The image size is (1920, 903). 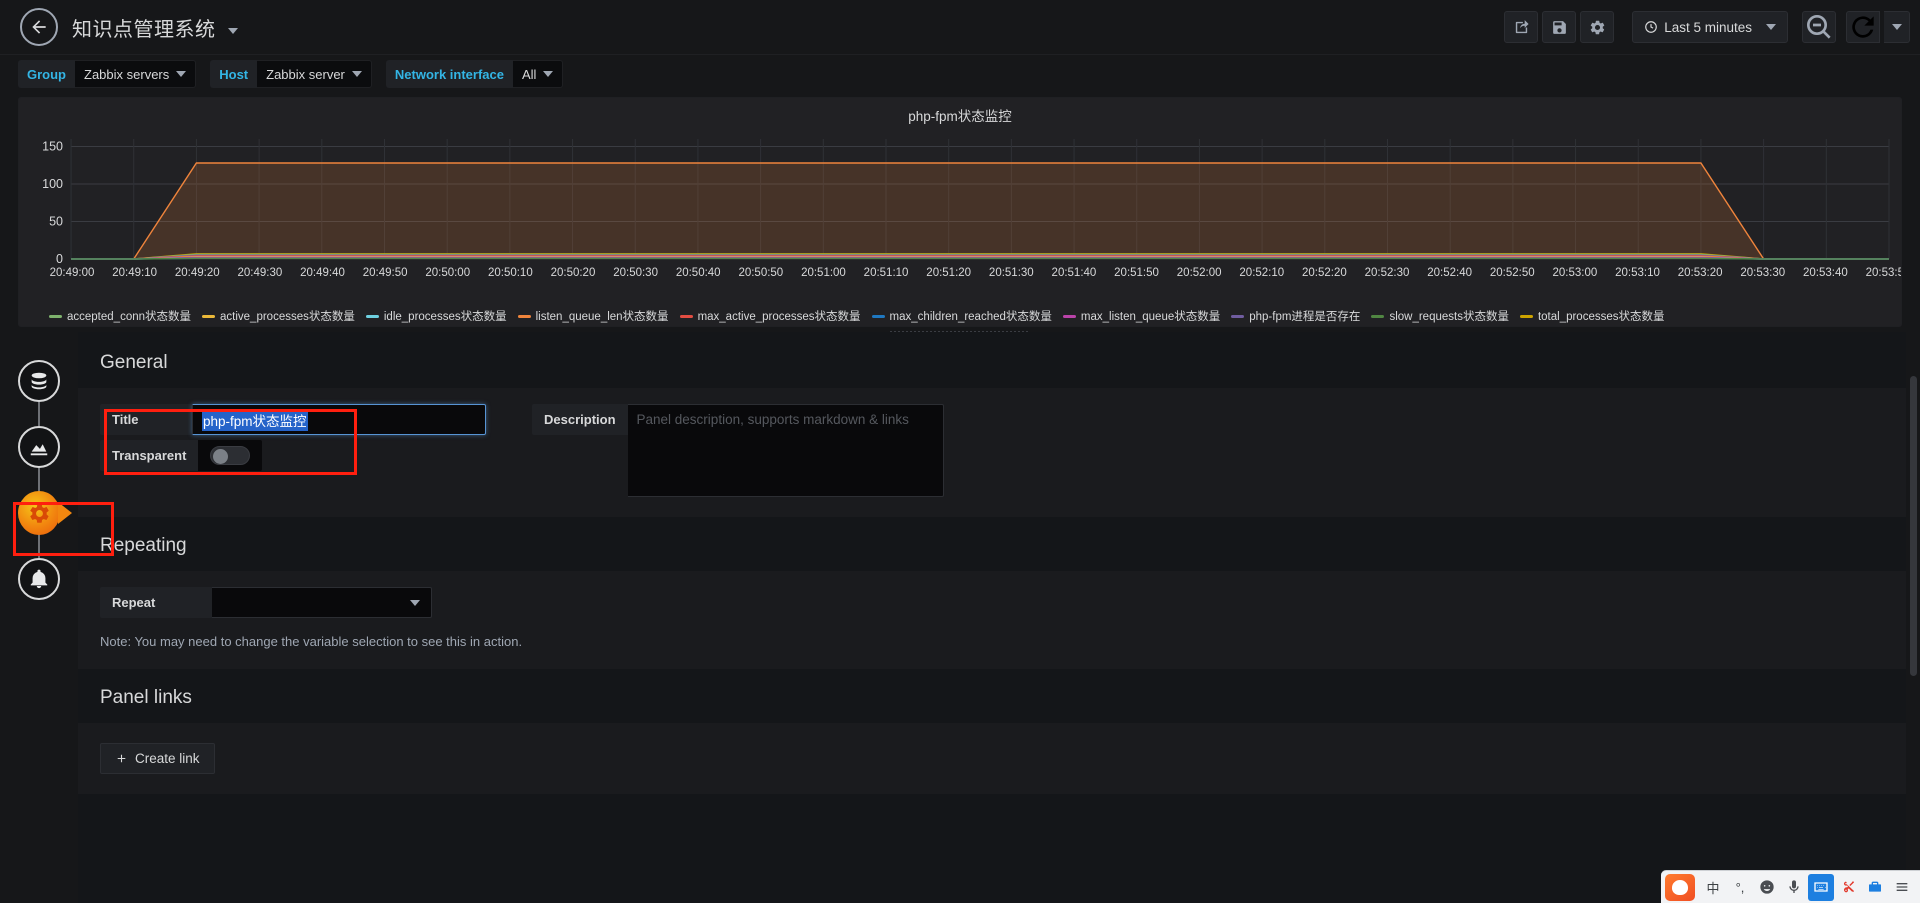 What do you see at coordinates (1141, 316) in the screenshot?
I see `legend-item: max_listen_queue状态数量` at bounding box center [1141, 316].